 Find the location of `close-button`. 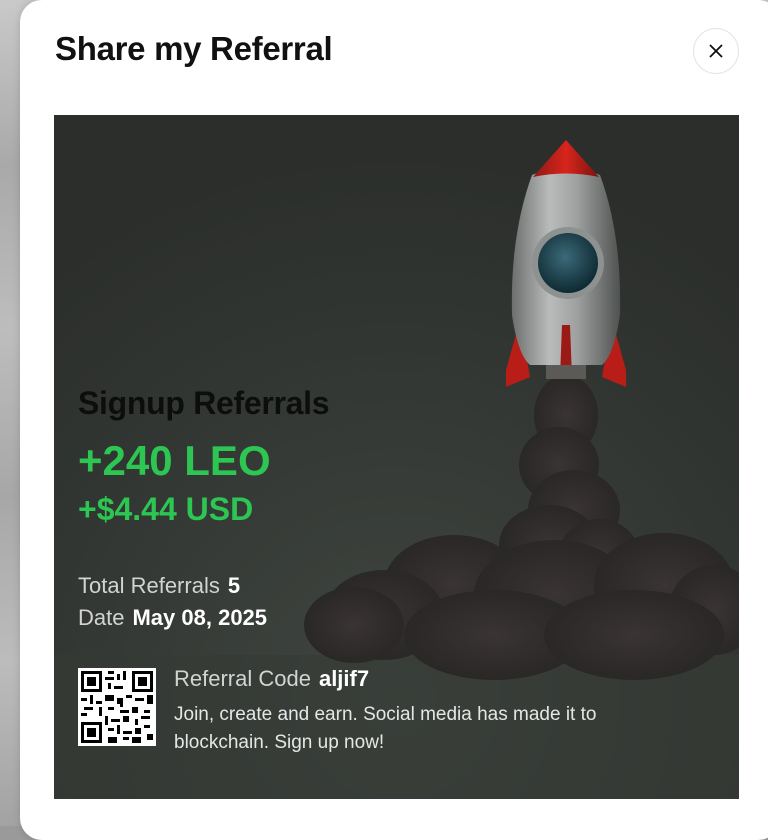

close-button is located at coordinates (716, 51).